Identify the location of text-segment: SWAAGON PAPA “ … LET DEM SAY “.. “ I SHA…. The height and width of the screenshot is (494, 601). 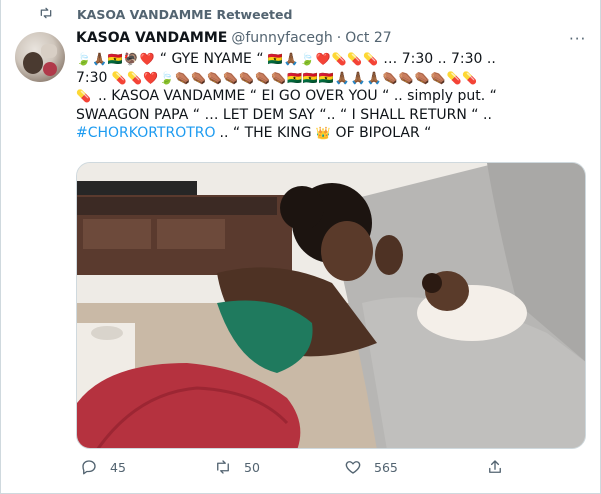
(284, 114).